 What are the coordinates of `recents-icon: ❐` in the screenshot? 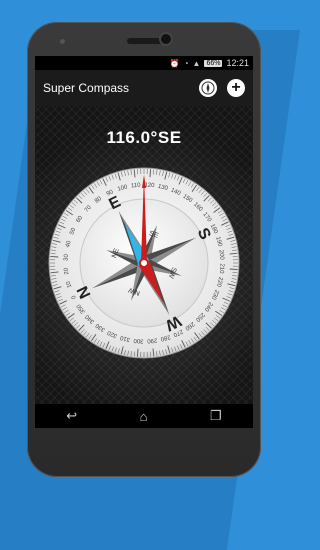 It's located at (216, 416).